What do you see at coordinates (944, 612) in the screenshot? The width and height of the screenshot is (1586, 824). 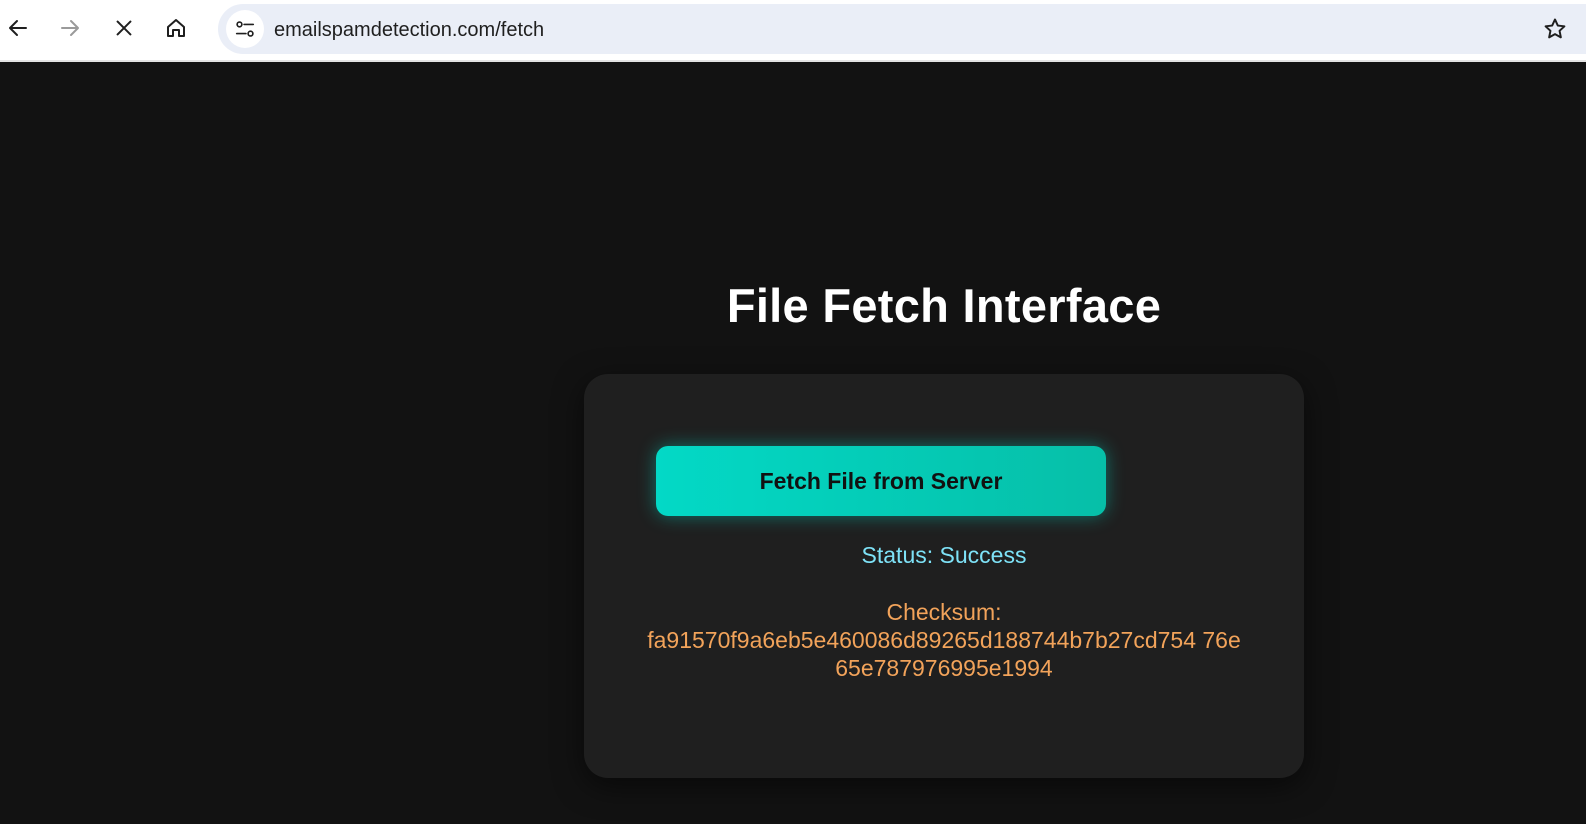 I see `checksum-label: Checksum:` at bounding box center [944, 612].